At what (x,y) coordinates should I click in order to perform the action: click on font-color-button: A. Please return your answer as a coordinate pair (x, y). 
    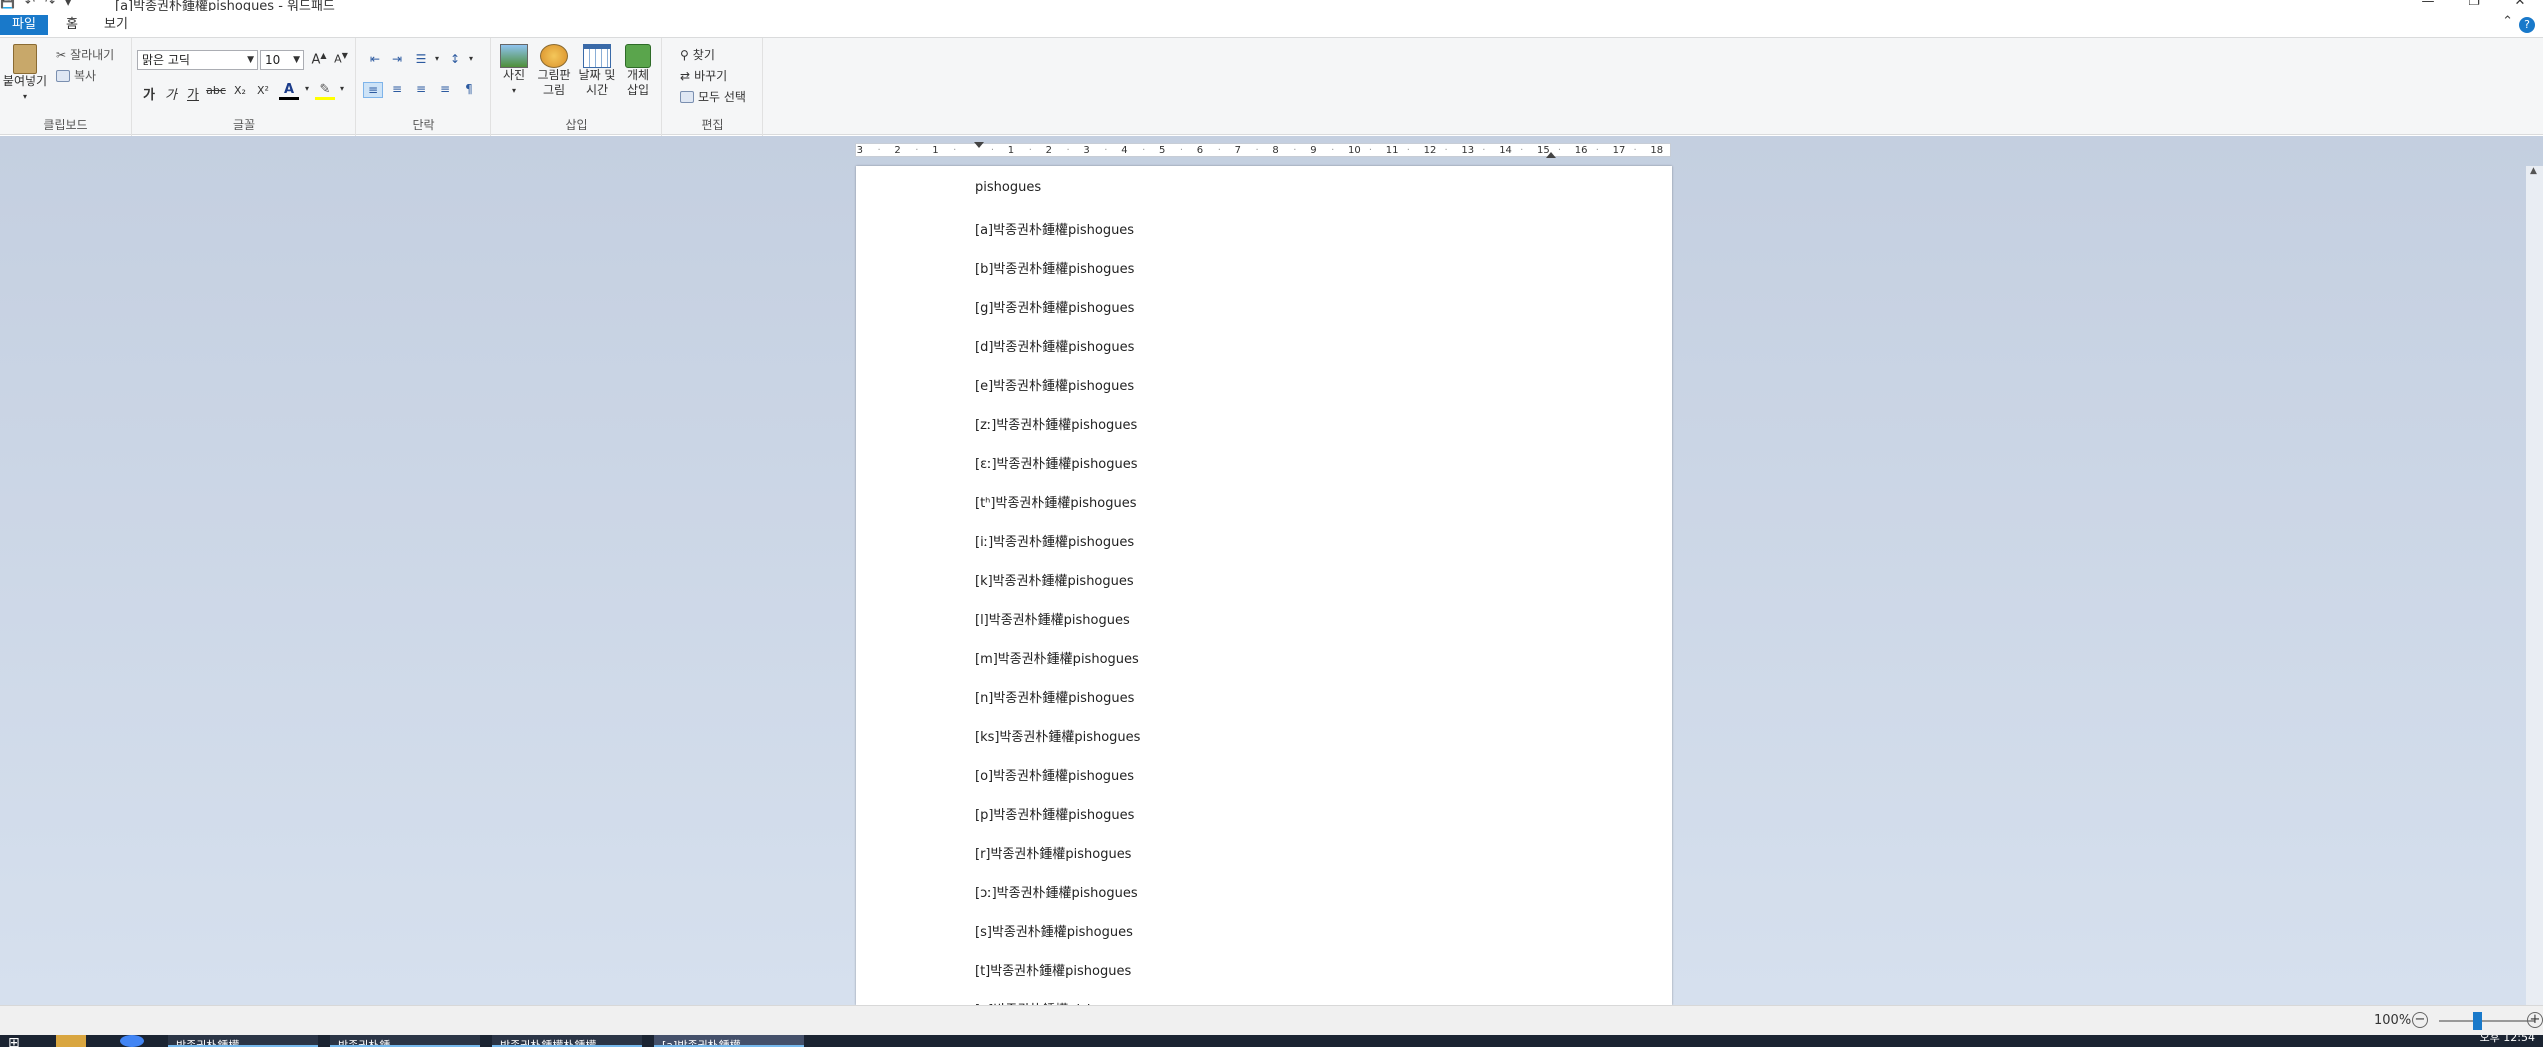
    Looking at the image, I should click on (289, 91).